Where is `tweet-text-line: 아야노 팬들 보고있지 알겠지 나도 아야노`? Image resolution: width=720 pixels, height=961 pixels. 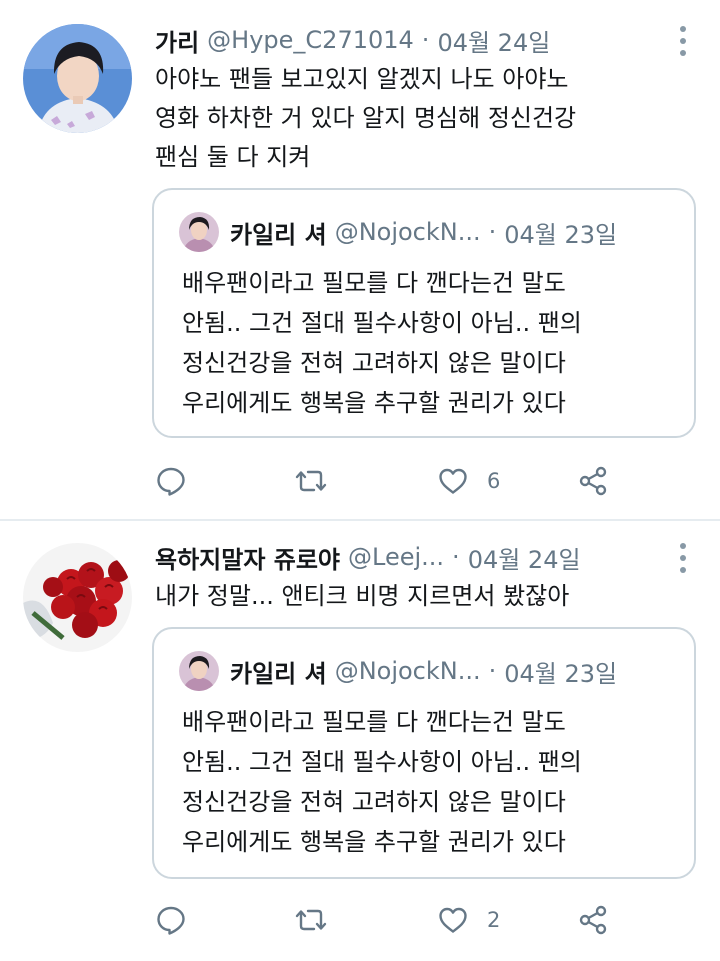 tweet-text-line: 아야노 팬들 보고있지 알겠지 나도 아야노 is located at coordinates (362, 79).